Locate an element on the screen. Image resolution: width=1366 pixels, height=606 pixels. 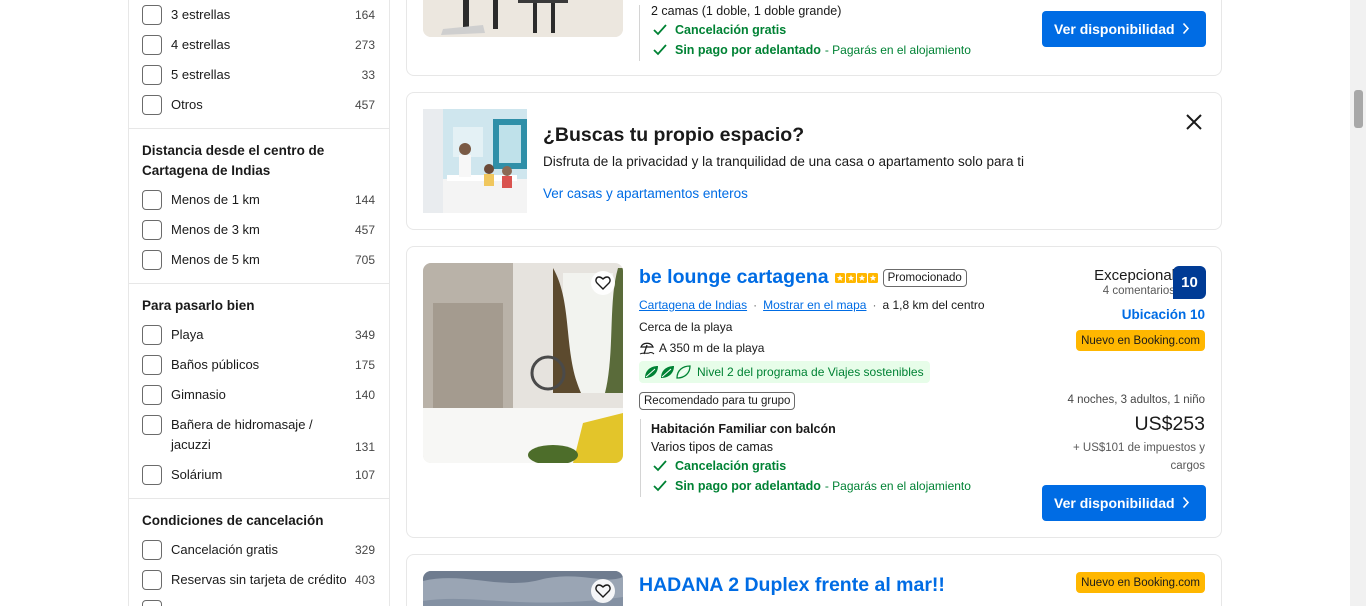
filter-gym: Gimnasio 140 is located at coordinates (258, 395).